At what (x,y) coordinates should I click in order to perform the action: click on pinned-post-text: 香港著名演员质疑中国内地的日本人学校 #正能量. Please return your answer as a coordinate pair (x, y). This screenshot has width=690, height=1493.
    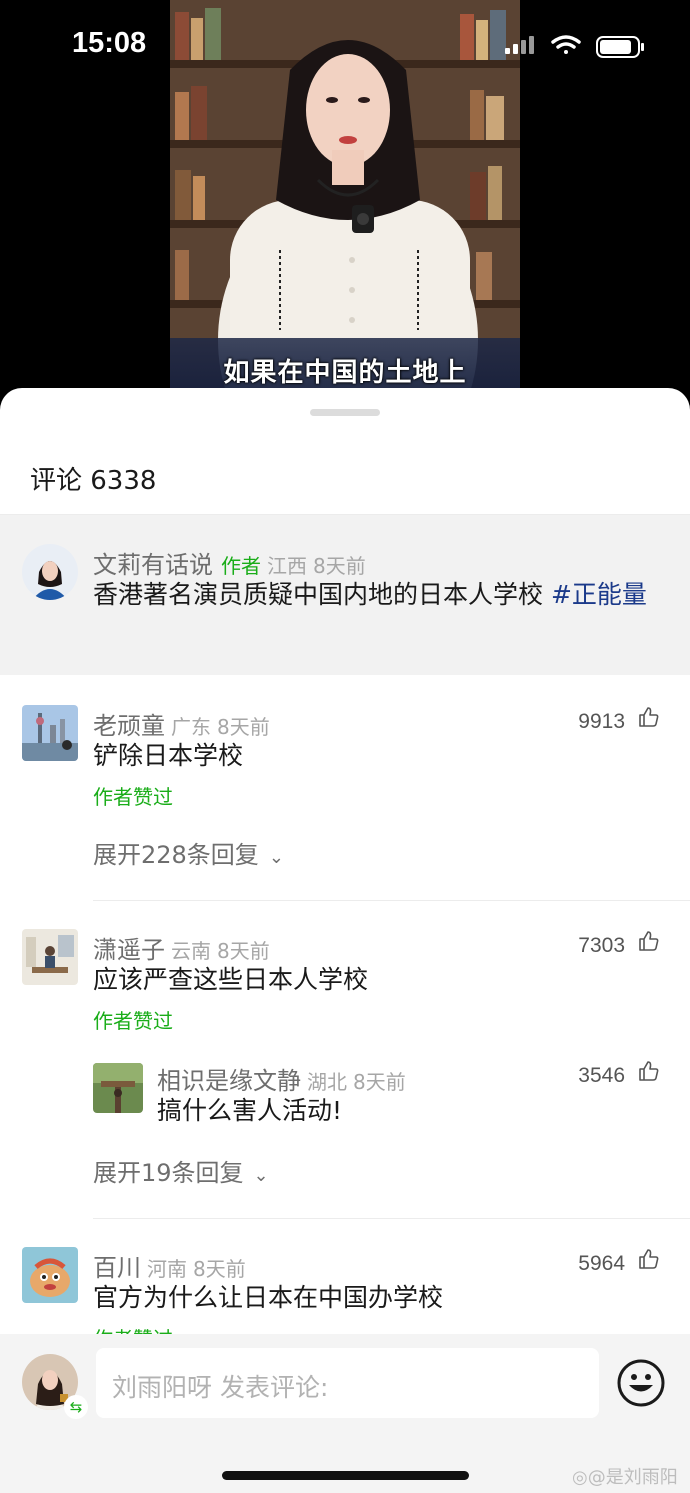
    Looking at the image, I should click on (383, 595).